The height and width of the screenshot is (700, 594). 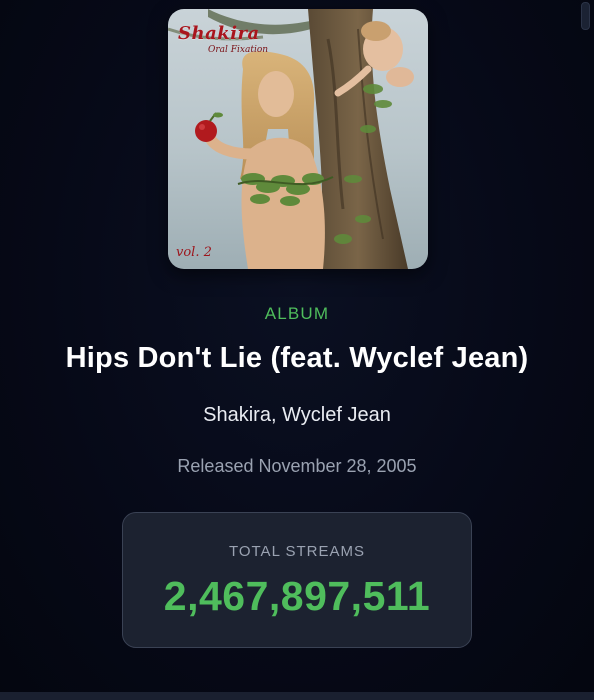 I want to click on cover-artist-lettering: Shakira, so click(x=219, y=33).